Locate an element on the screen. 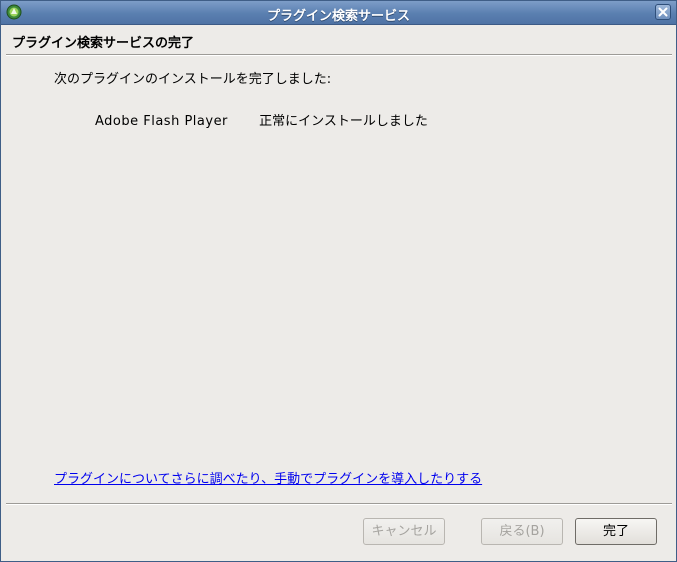 The image size is (677, 562). header-divider is located at coordinates (339, 55).